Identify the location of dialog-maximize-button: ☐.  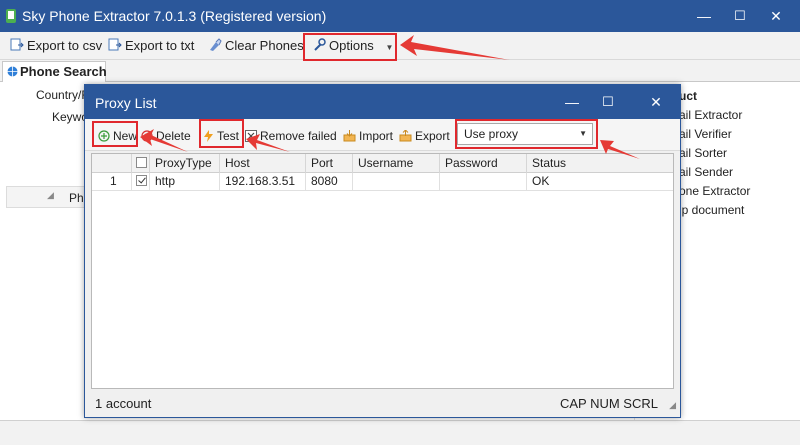
(608, 102).